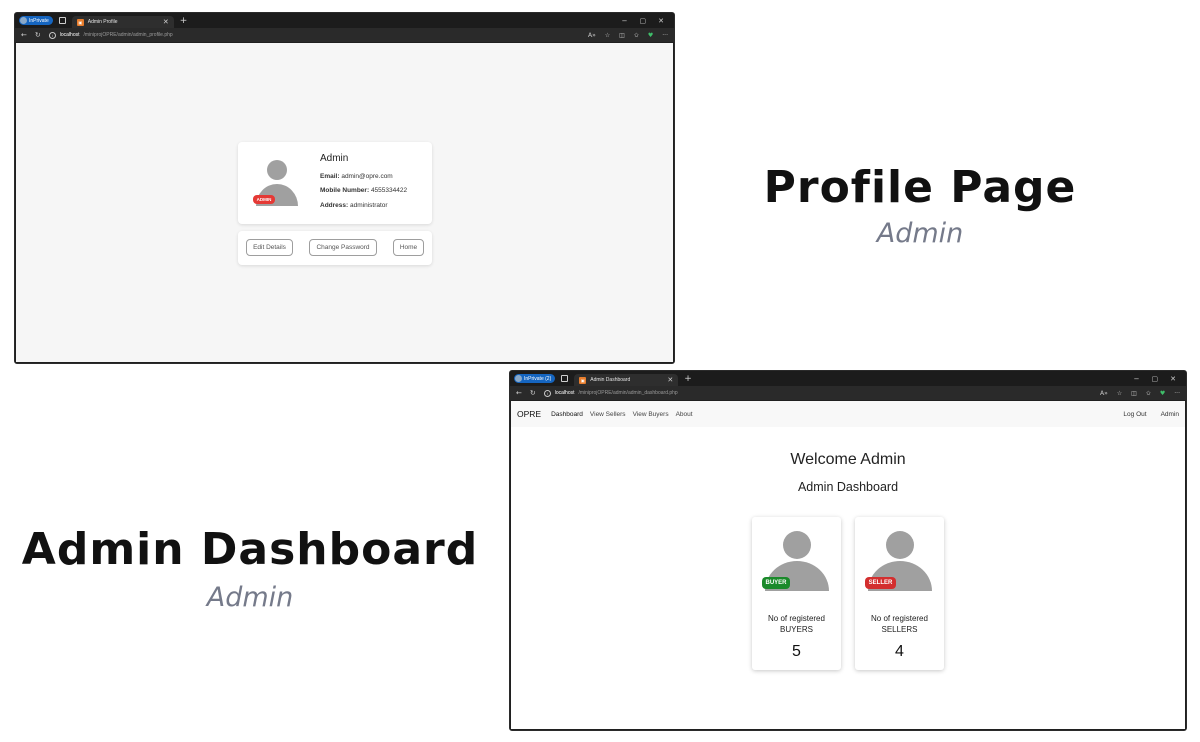  What do you see at coordinates (334, 158) in the screenshot?
I see `profile-name: Admin` at bounding box center [334, 158].